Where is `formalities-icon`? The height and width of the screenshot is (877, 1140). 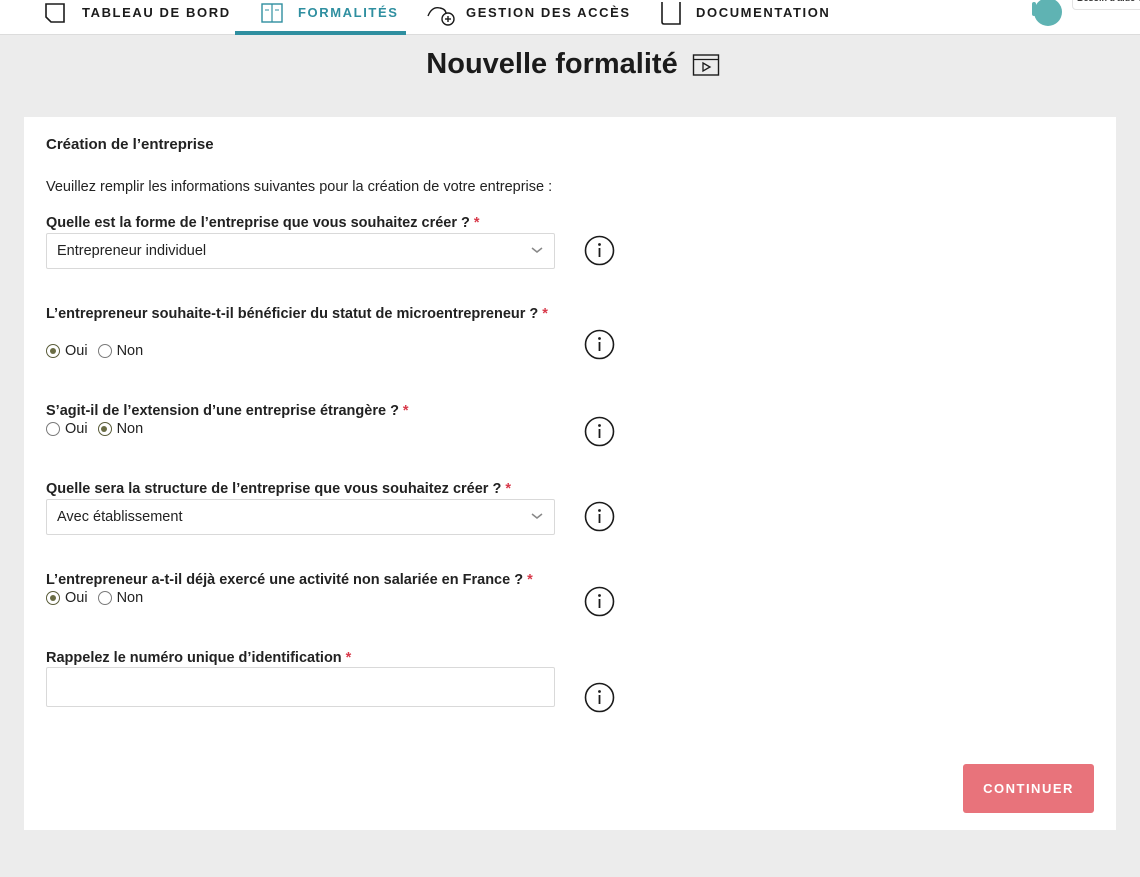 formalities-icon is located at coordinates (272, 12).